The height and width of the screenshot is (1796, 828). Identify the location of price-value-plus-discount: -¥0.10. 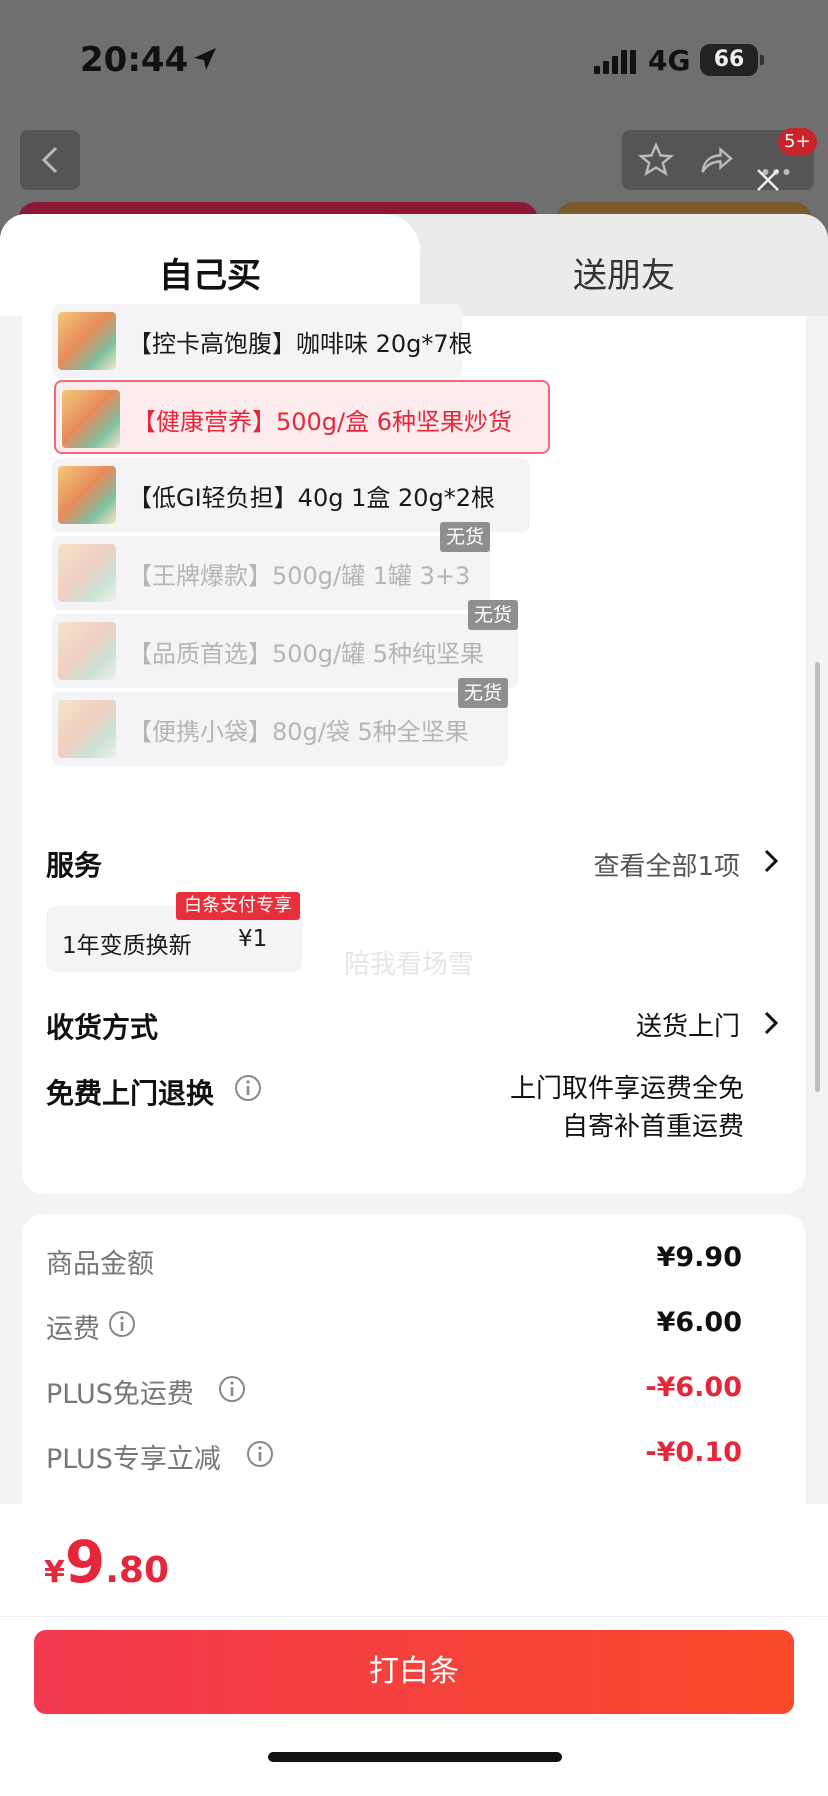
(693, 1452).